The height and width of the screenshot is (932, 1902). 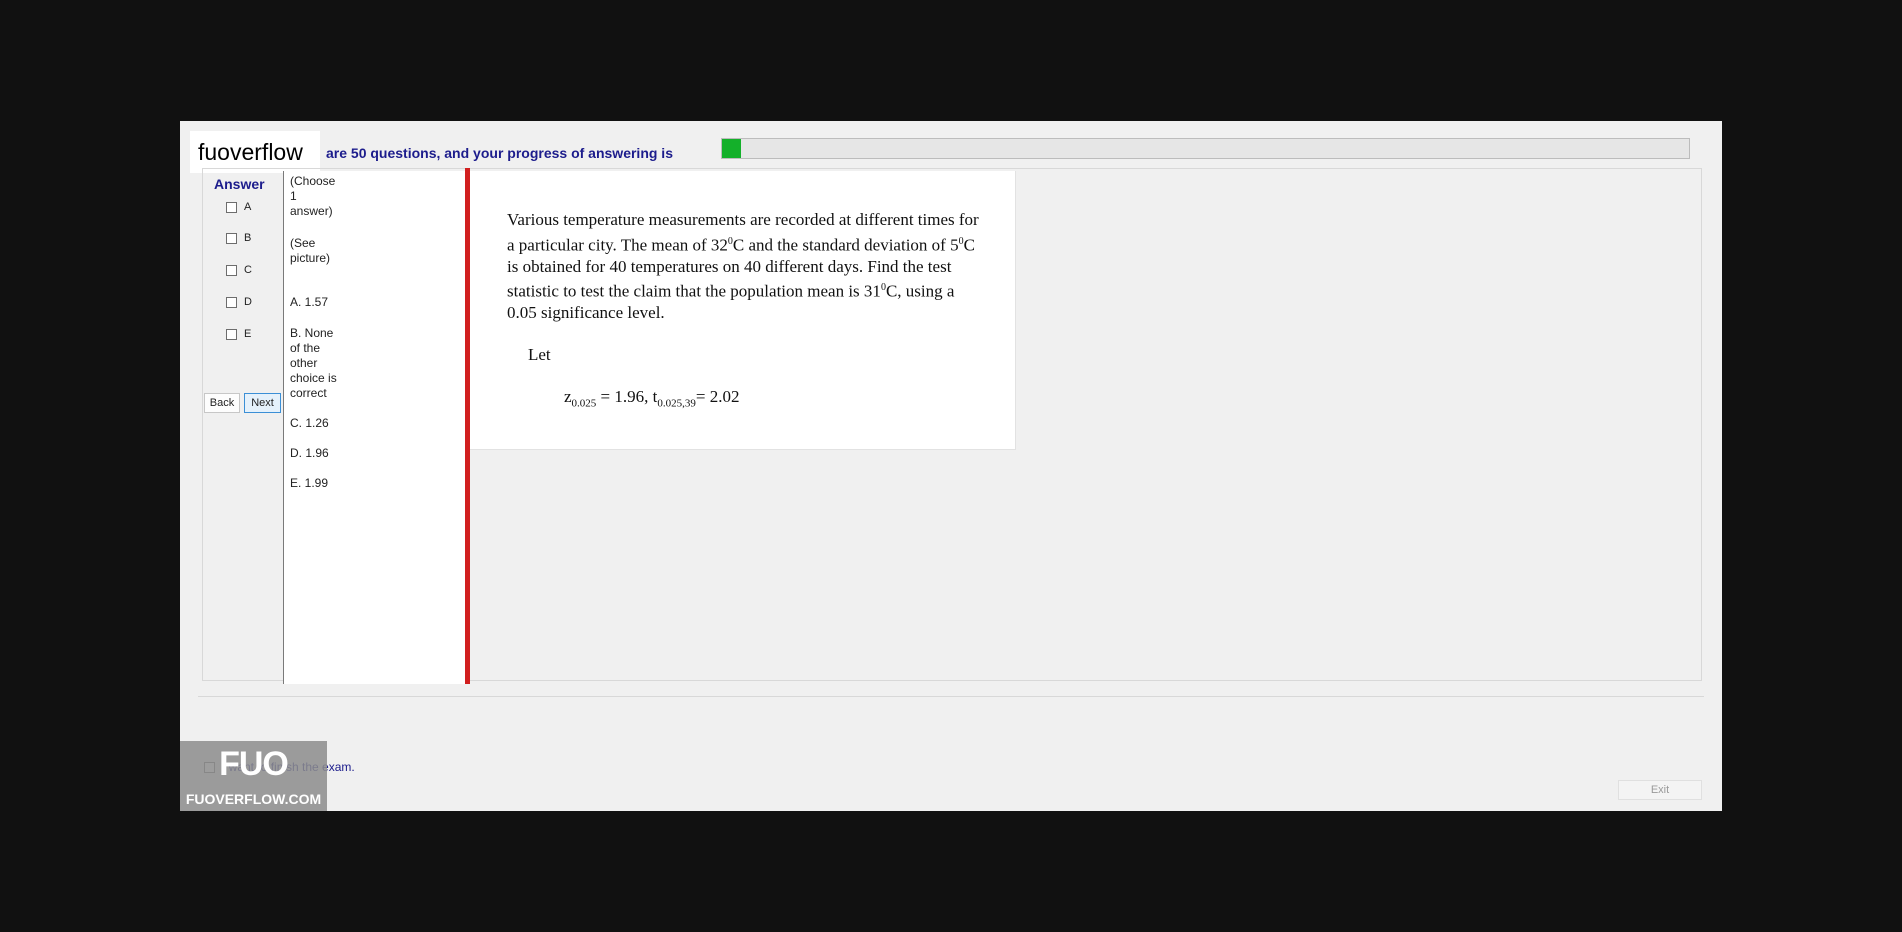 I want to click on answer-option-c: C, so click(x=239, y=270).